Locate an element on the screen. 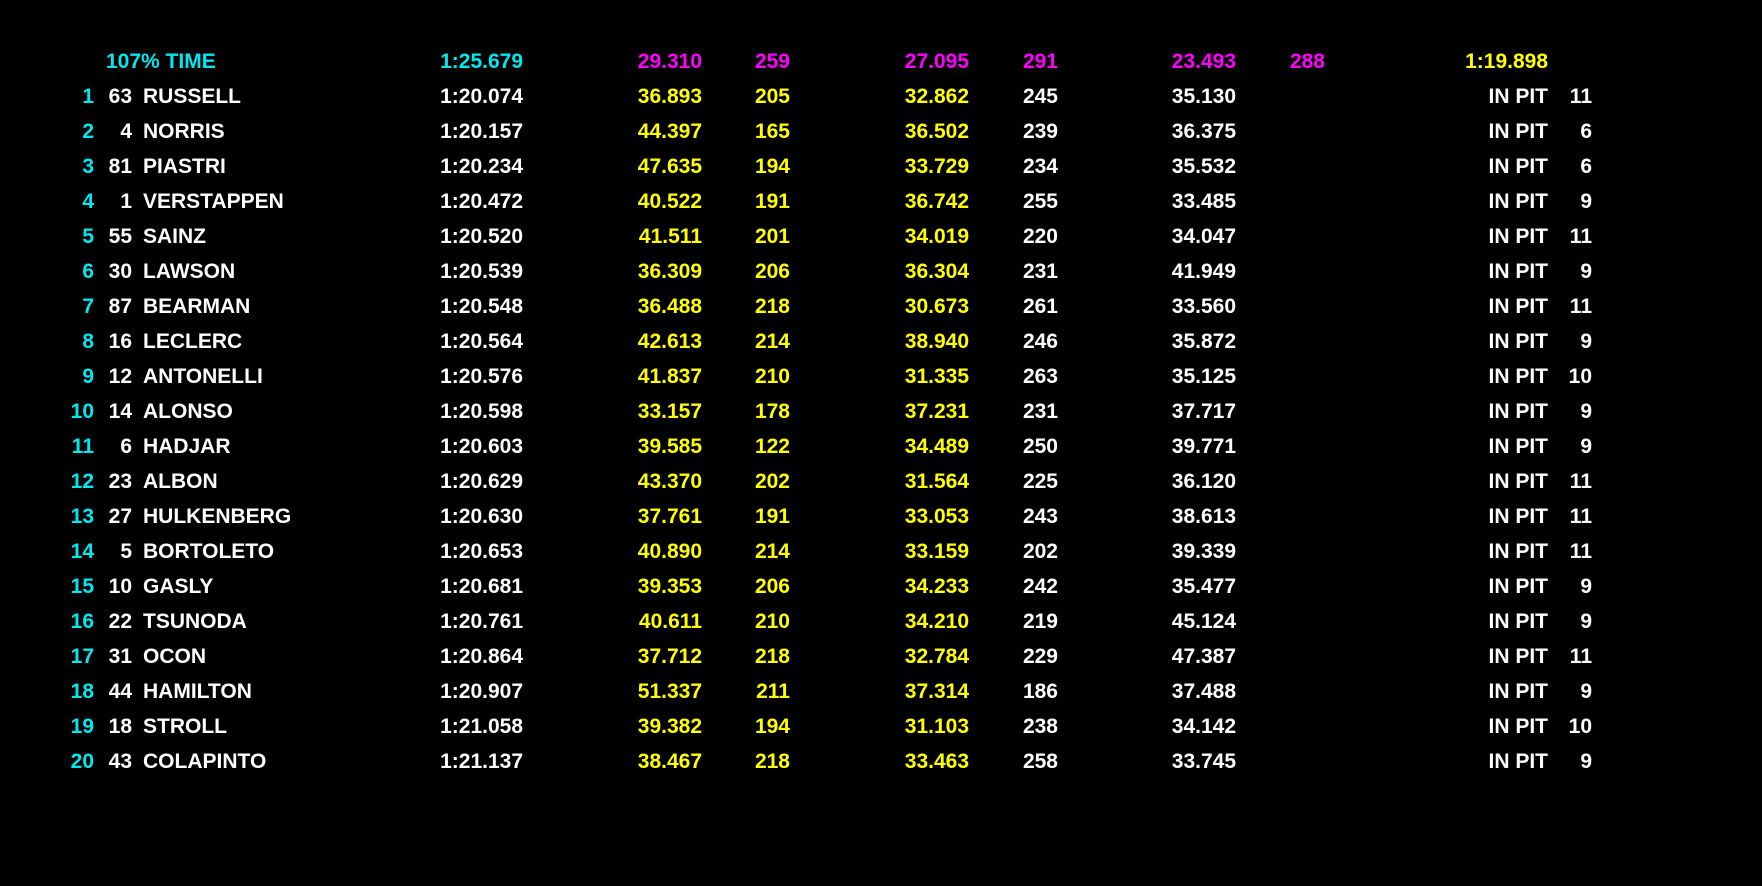  best-time: 1:20.653 is located at coordinates (481, 551).